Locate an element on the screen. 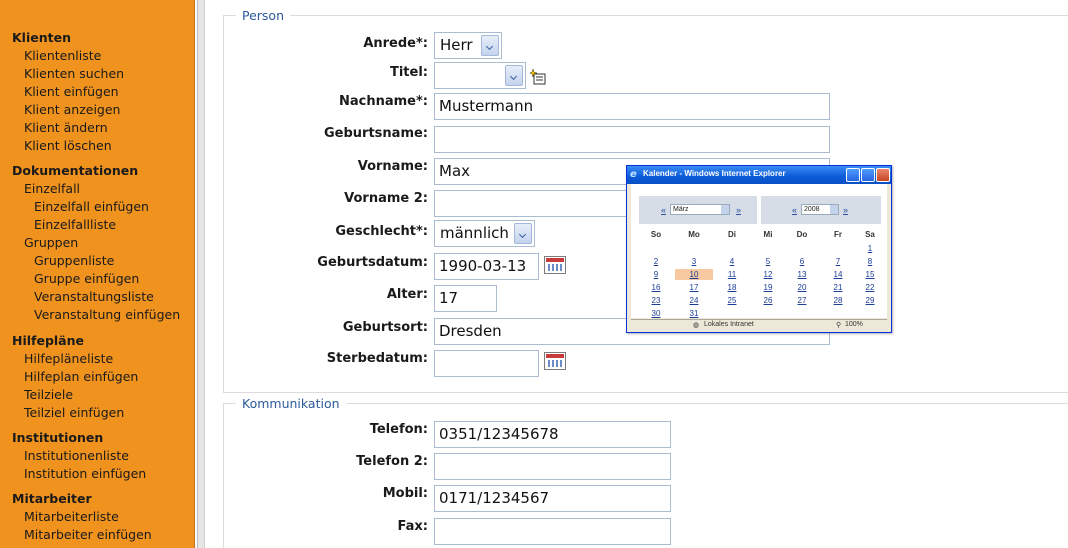  geburtsort-label: Geburtsort: is located at coordinates (385, 327).